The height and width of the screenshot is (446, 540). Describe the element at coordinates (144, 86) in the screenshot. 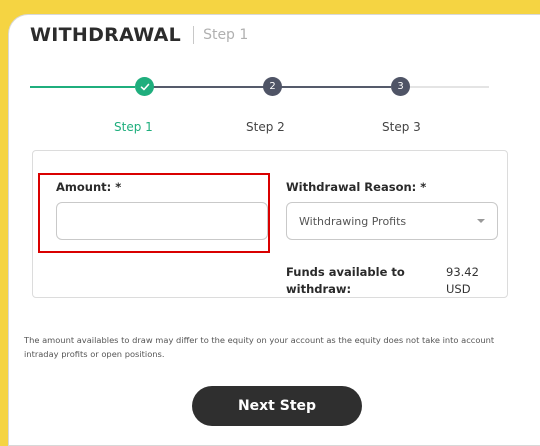

I see `checkmark-icon` at that location.